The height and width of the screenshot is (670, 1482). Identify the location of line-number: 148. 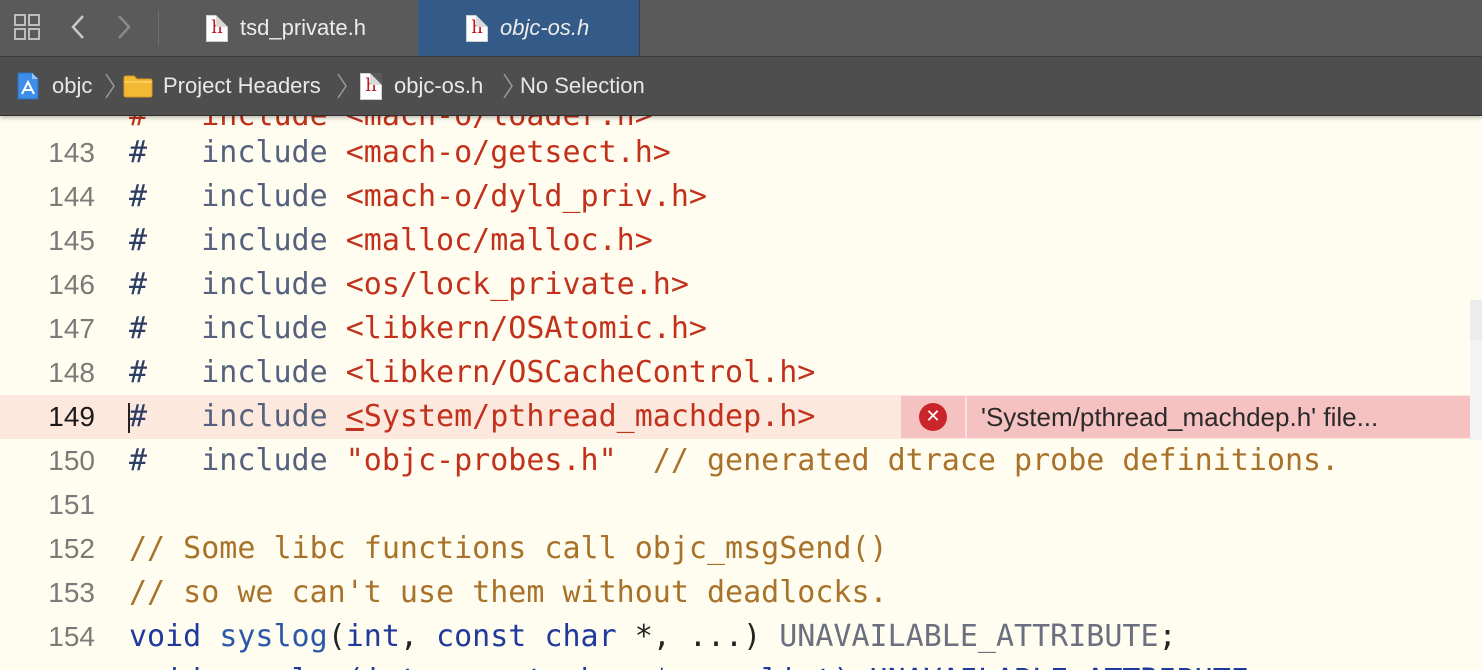
(71, 372).